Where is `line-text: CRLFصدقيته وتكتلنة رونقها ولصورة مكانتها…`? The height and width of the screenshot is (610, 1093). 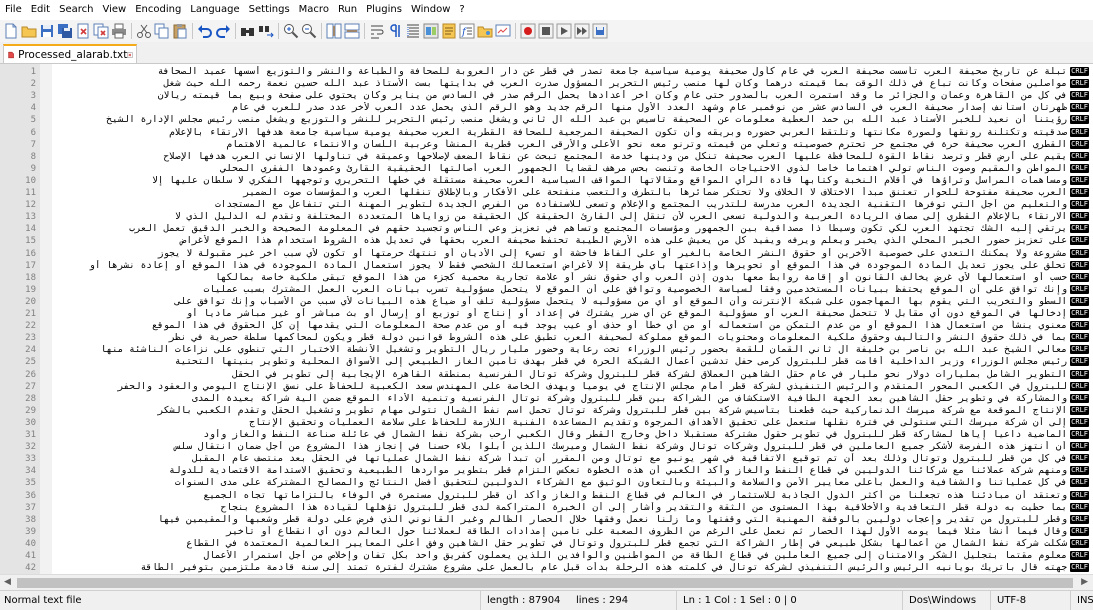 line-text: CRLFصدقيته وتكتلنة رونقها ولصورة مكانتها… is located at coordinates (574, 133).